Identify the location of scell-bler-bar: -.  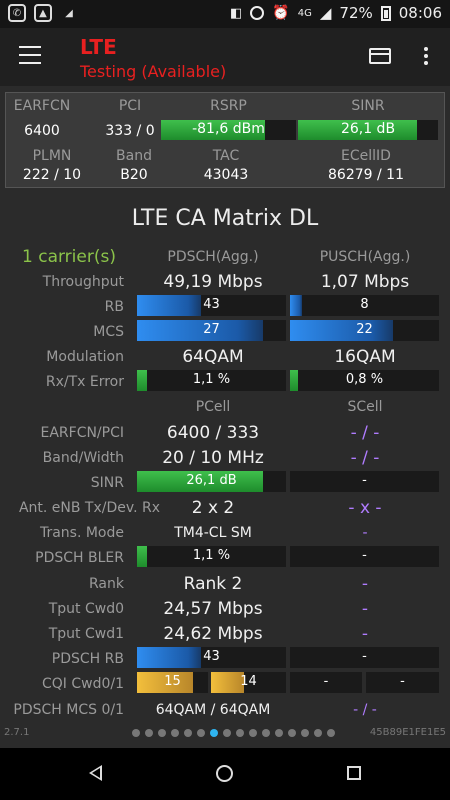
(364, 556).